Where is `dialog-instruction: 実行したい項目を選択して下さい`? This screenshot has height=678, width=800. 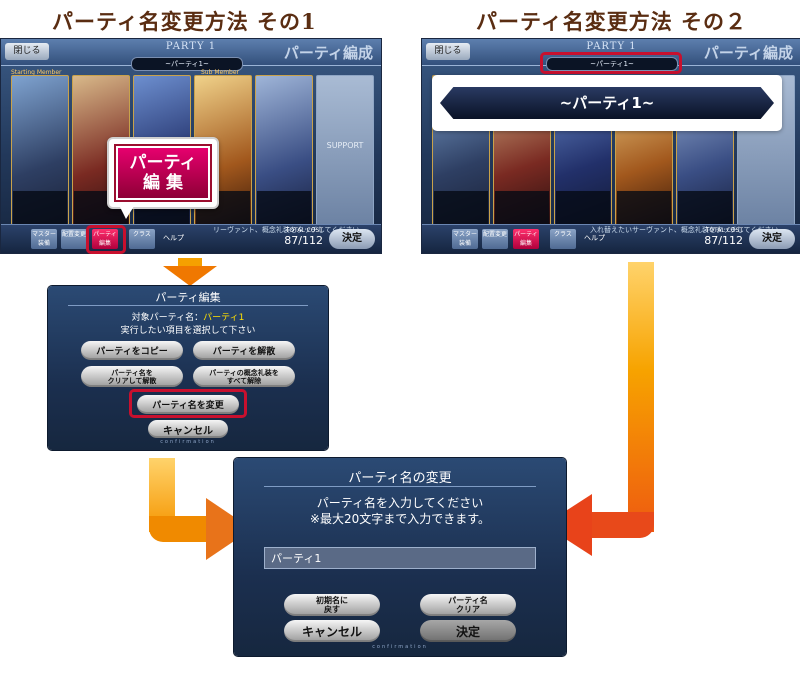
dialog-instruction: 実行したい項目を選択して下さい is located at coordinates (188, 331).